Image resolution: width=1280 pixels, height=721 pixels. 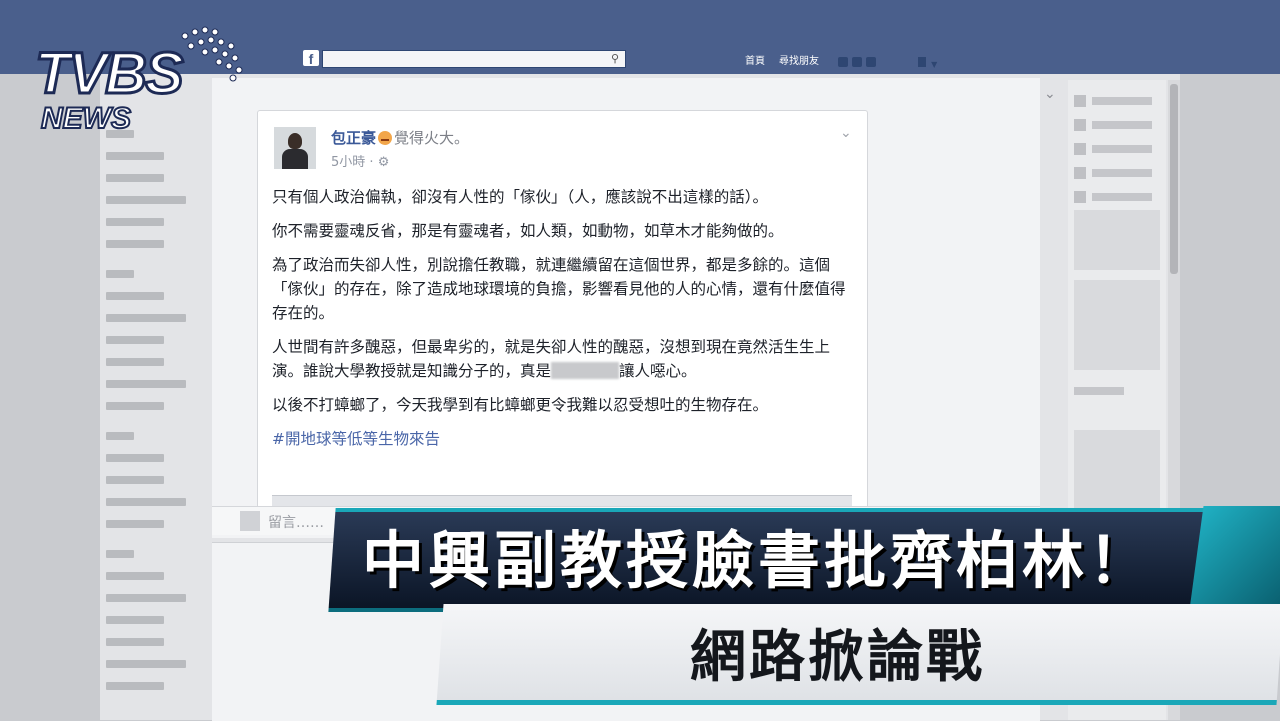 I want to click on post-meta: 5小時 · ⚙, so click(x=360, y=162).